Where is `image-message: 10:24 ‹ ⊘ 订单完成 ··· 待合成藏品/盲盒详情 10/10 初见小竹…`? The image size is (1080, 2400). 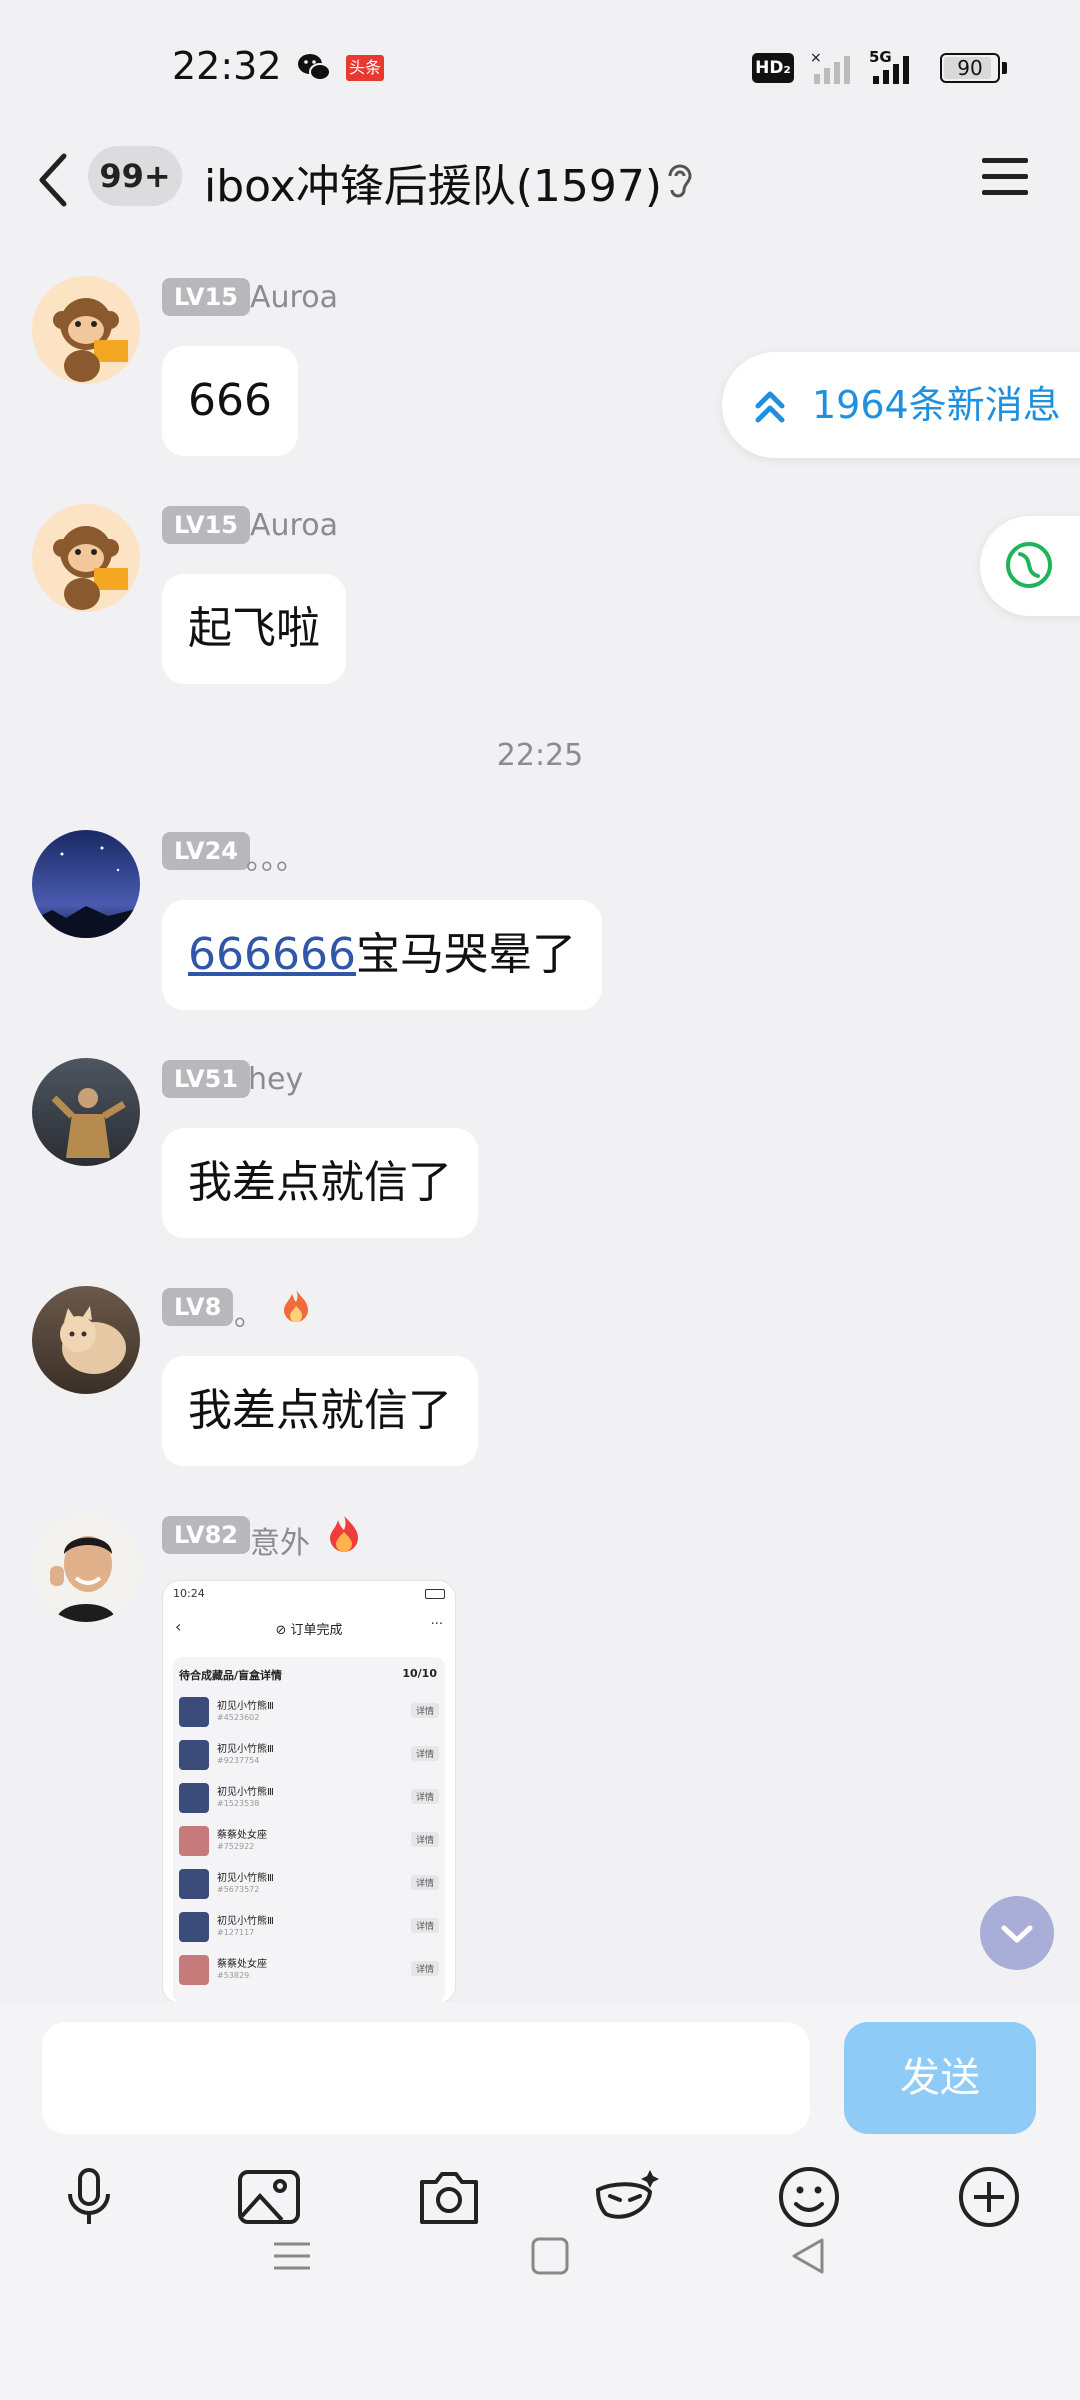
image-message: 10:24 ‹ ⊘ 订单完成 ··· 待合成藏品/盲盒详情 10/10 初见小竹… is located at coordinates (309, 1792).